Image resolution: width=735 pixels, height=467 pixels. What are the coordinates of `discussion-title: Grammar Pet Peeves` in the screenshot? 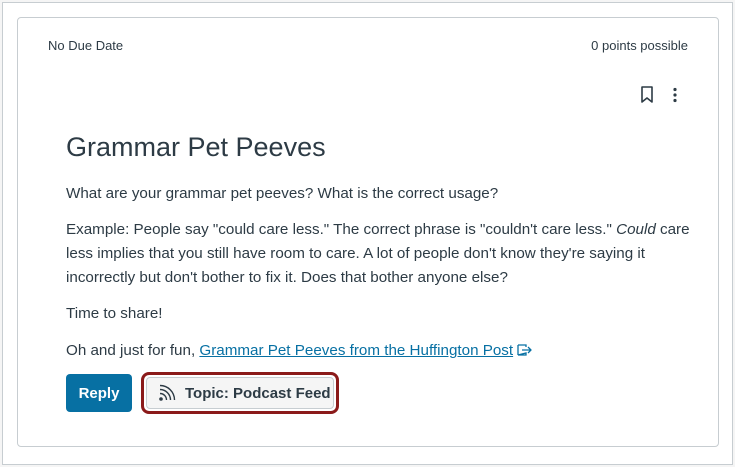 It's located at (196, 147).